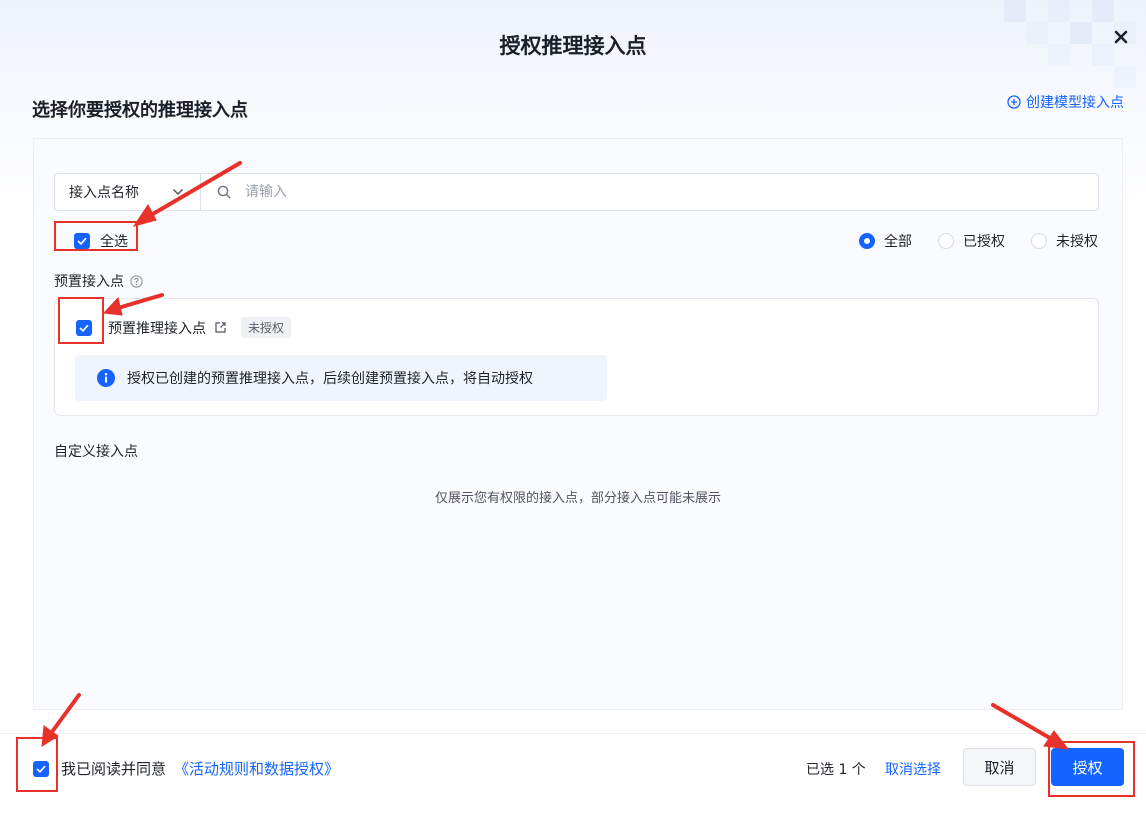 This screenshot has height=815, width=1146. I want to click on select-all-check, so click(82, 241).